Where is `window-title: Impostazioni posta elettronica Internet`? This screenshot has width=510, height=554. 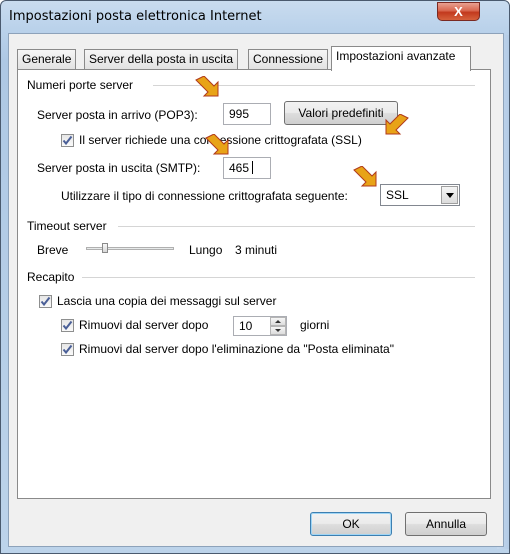 window-title: Impostazioni posta elettronica Internet is located at coordinates (135, 16).